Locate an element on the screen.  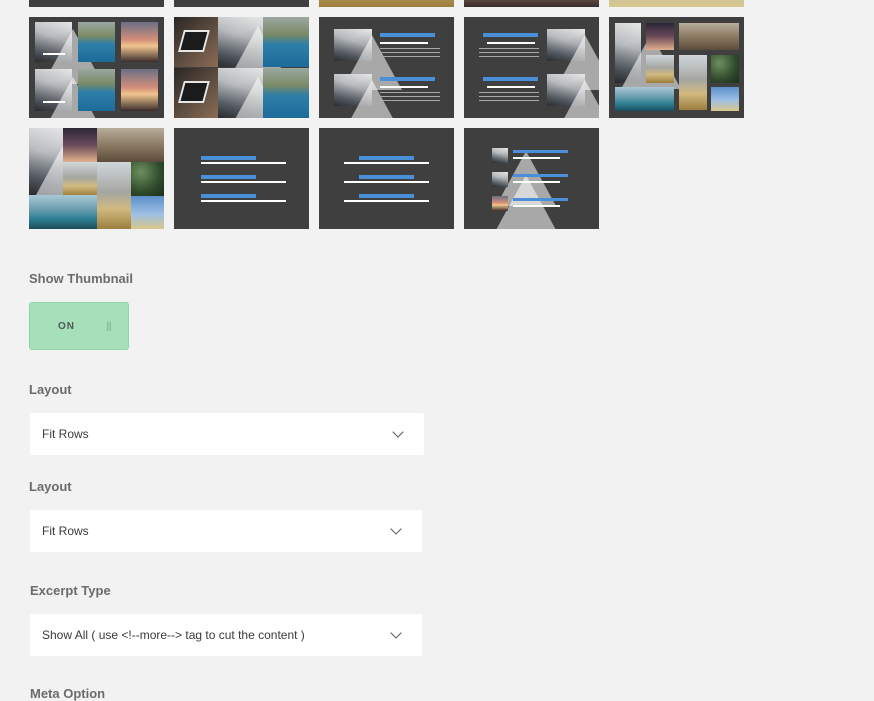
toggle-on-text: ON is located at coordinates (66, 326).